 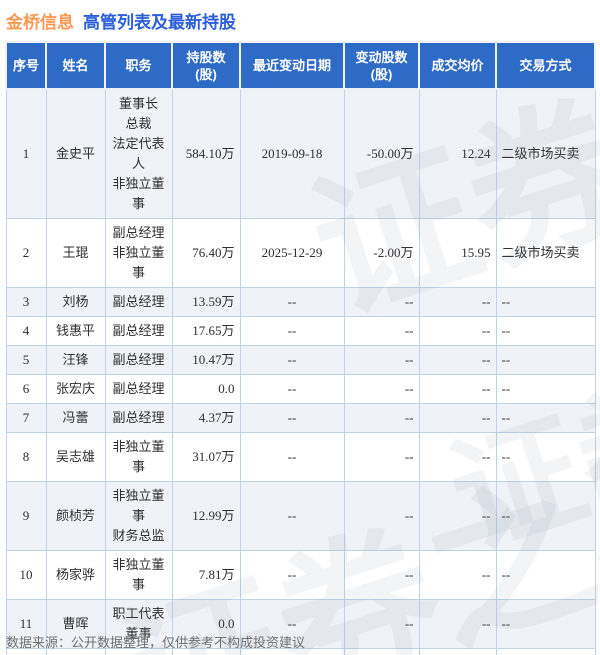 I want to click on data-source-note: 数据来源：公开数据整理，仅供参考不构成投资建议, so click(x=156, y=642).